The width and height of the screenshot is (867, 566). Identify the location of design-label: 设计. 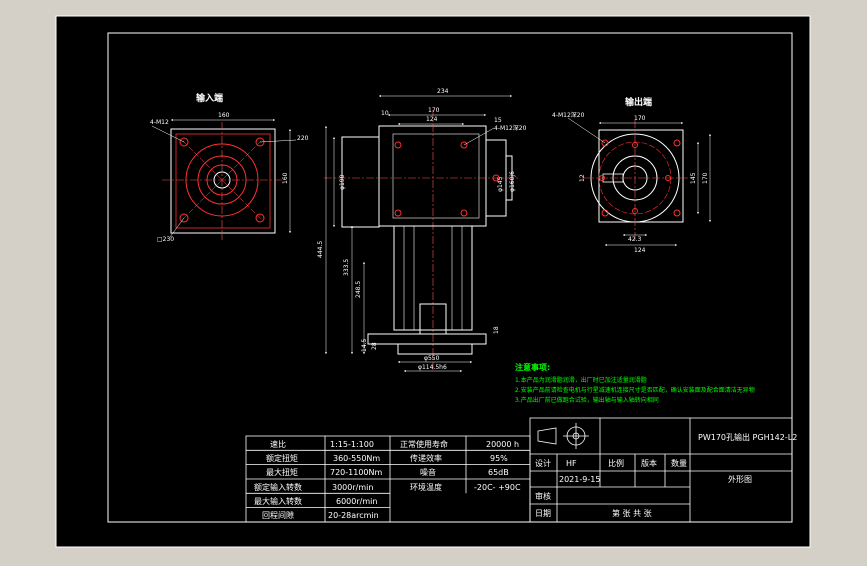
(543, 463).